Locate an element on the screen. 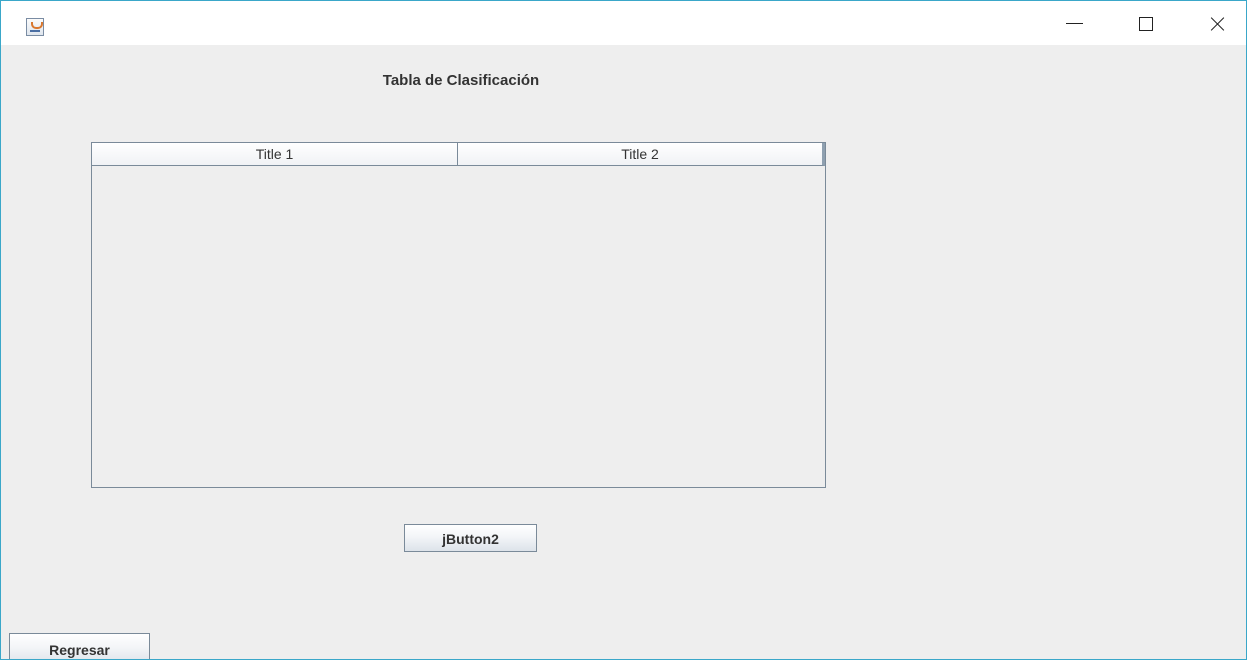  minimize-button is located at coordinates (1075, 23).